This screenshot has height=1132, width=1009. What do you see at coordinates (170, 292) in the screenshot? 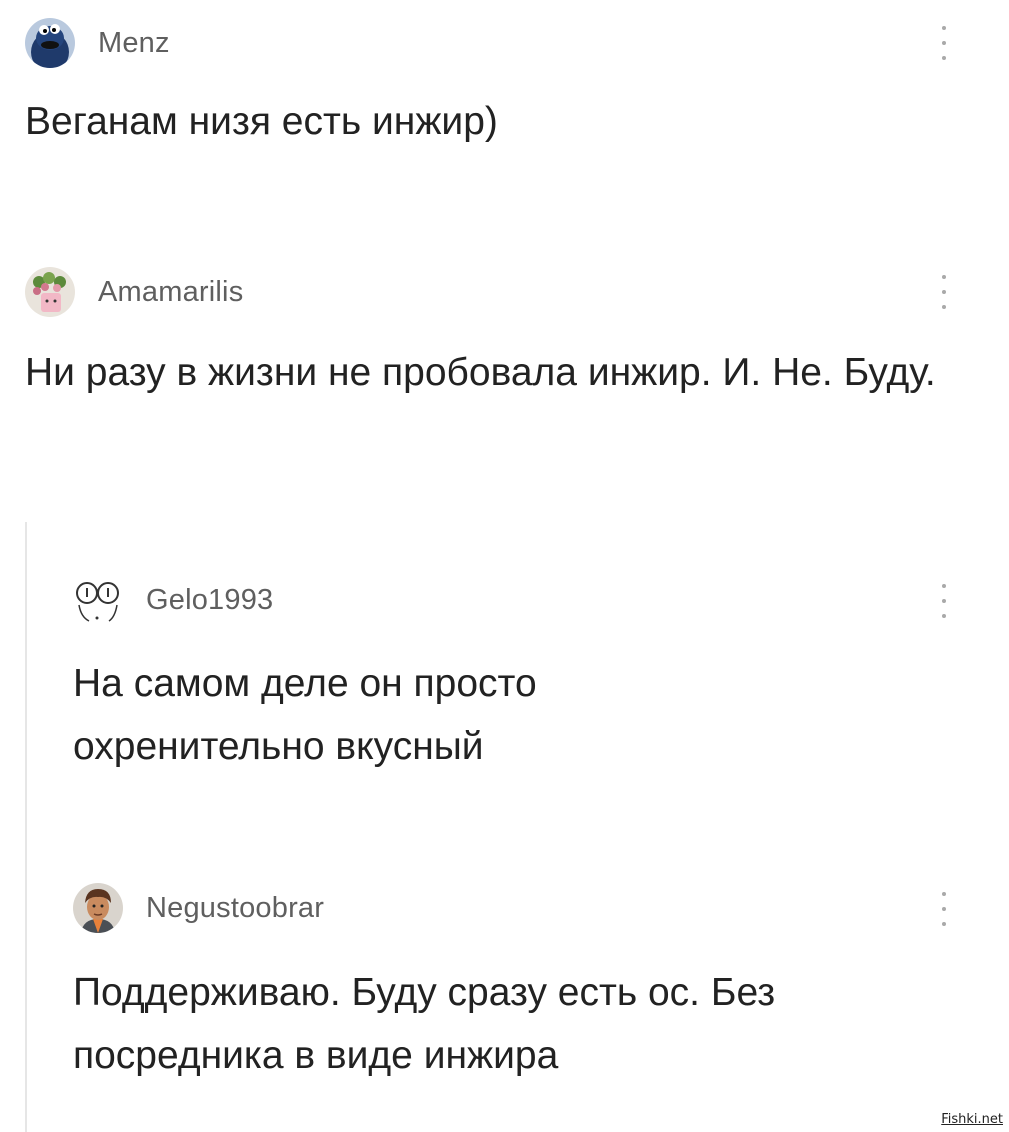
I see `comment-username: Amamarilis` at bounding box center [170, 292].